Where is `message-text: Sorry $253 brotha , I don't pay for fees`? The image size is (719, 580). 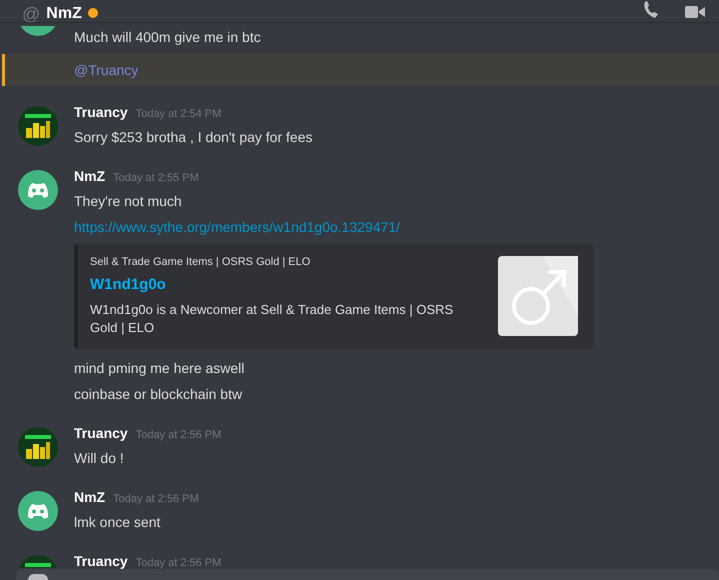
message-text: Sorry $253 brotha , I don't pay for fees is located at coordinates (193, 137).